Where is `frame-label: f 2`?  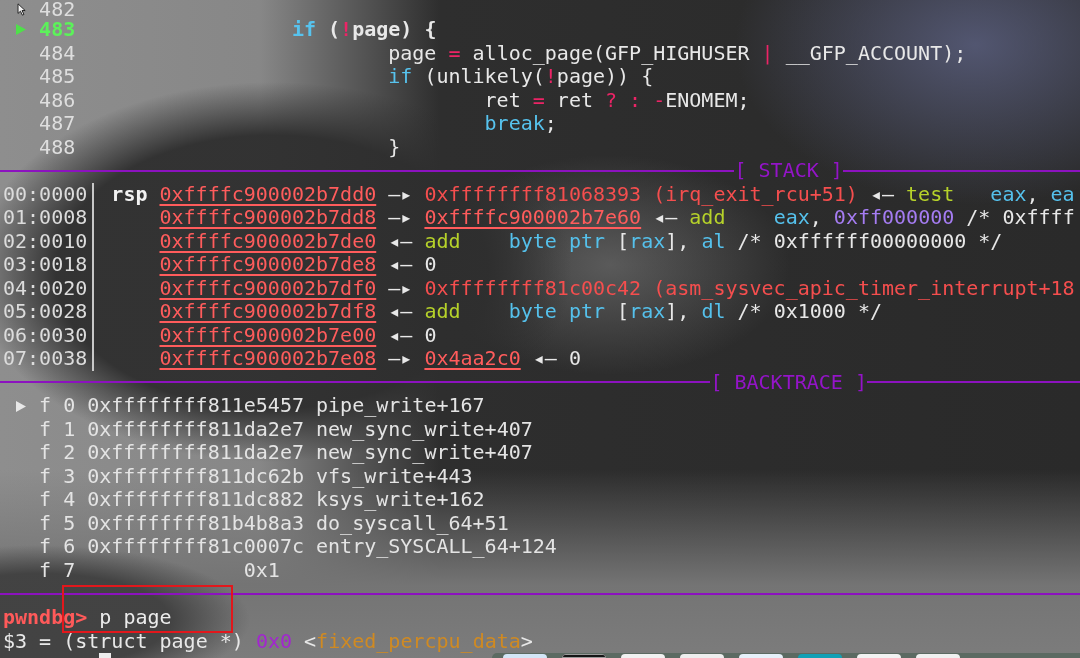
frame-label: f 2 is located at coordinates (57, 453).